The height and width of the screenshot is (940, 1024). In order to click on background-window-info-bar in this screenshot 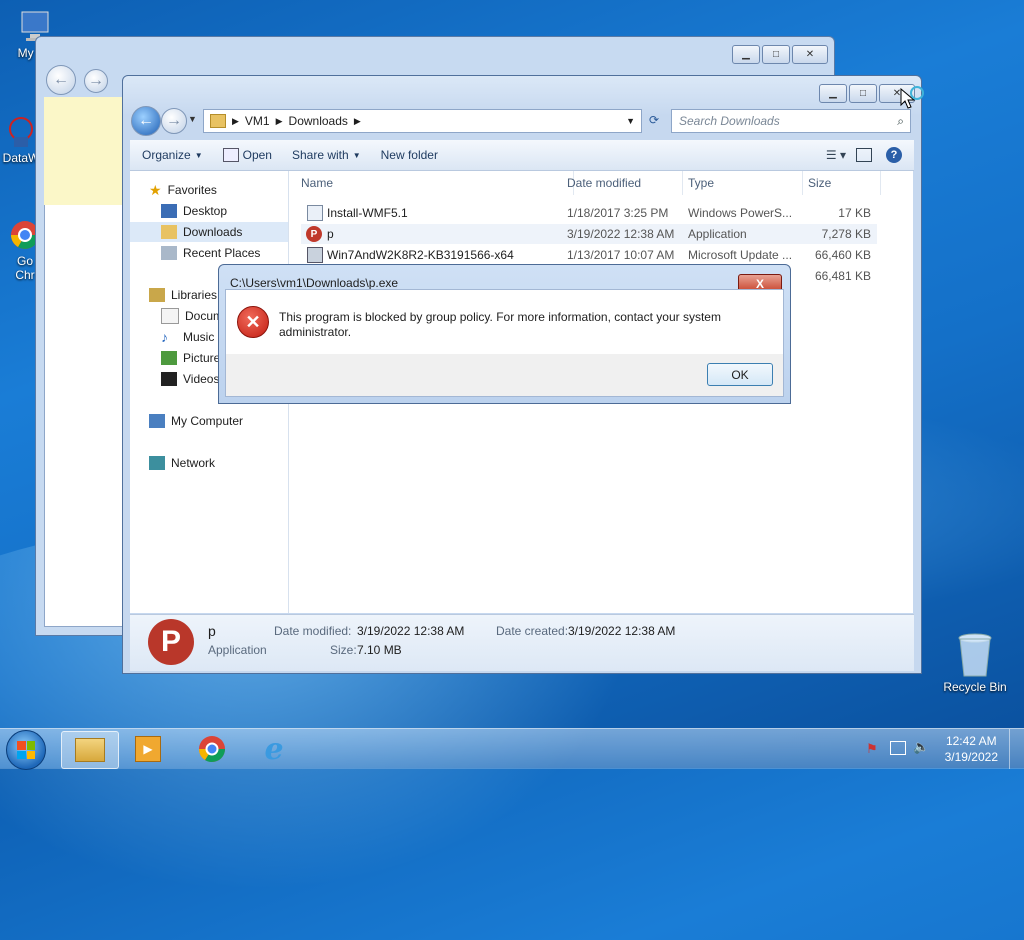, I will do `click(84, 151)`.